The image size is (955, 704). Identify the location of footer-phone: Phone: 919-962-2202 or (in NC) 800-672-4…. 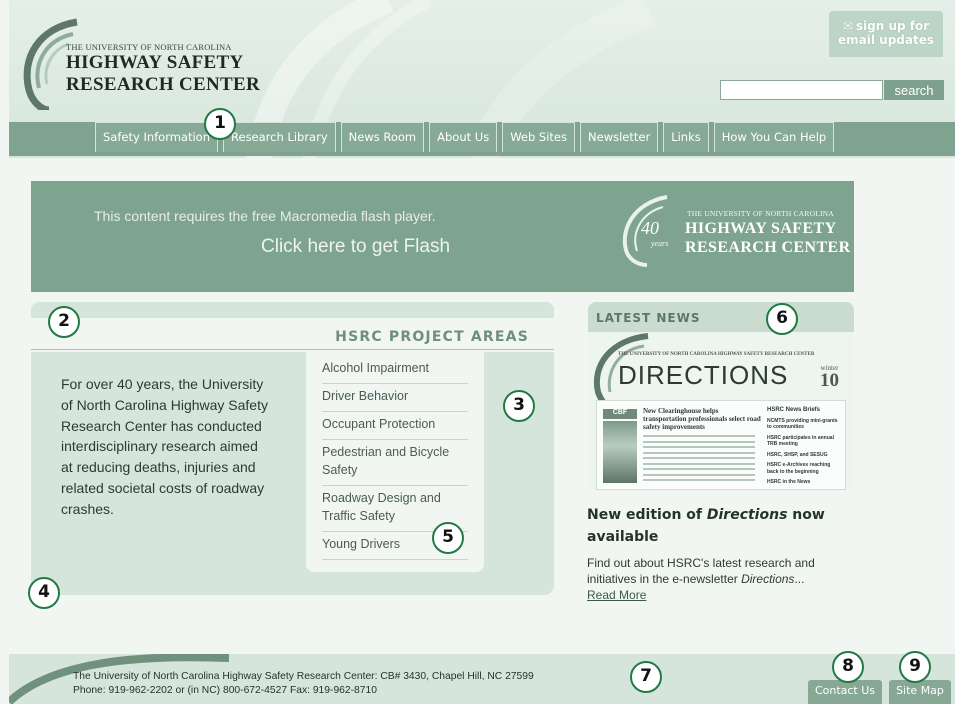
(225, 690).